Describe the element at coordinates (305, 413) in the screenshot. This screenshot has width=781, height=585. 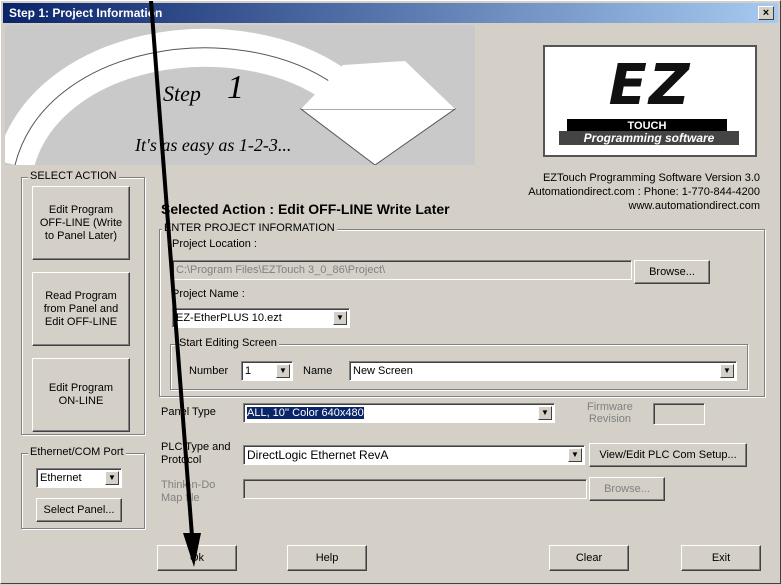
I see `panel-type-value: ALL, 10'' Color 640x480` at that location.